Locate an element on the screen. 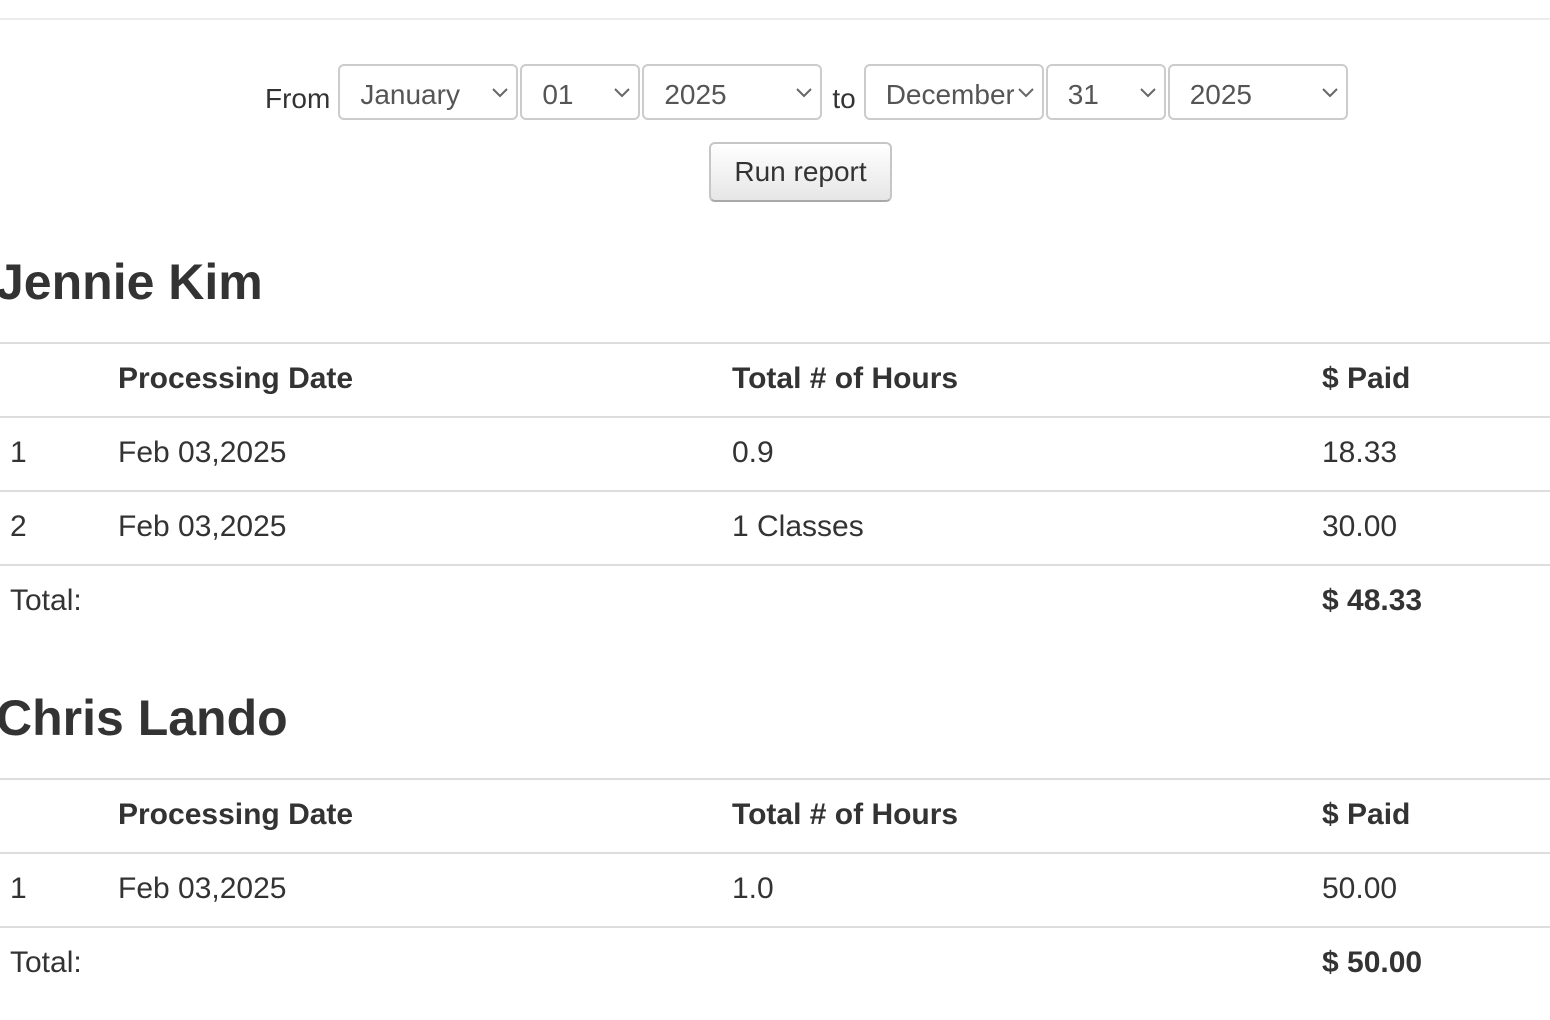 The image size is (1550, 1020). date-range-filter: From January 01 2025 to December 31 2025 is located at coordinates (807, 92).